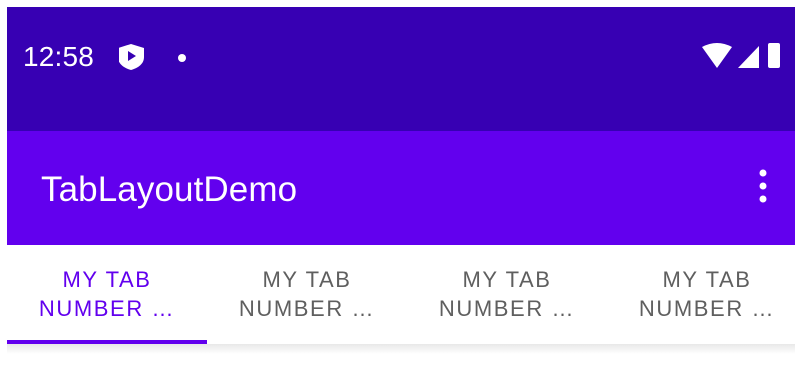 This screenshot has width=795, height=369. What do you see at coordinates (182, 58) in the screenshot?
I see `notification-dot-icon` at bounding box center [182, 58].